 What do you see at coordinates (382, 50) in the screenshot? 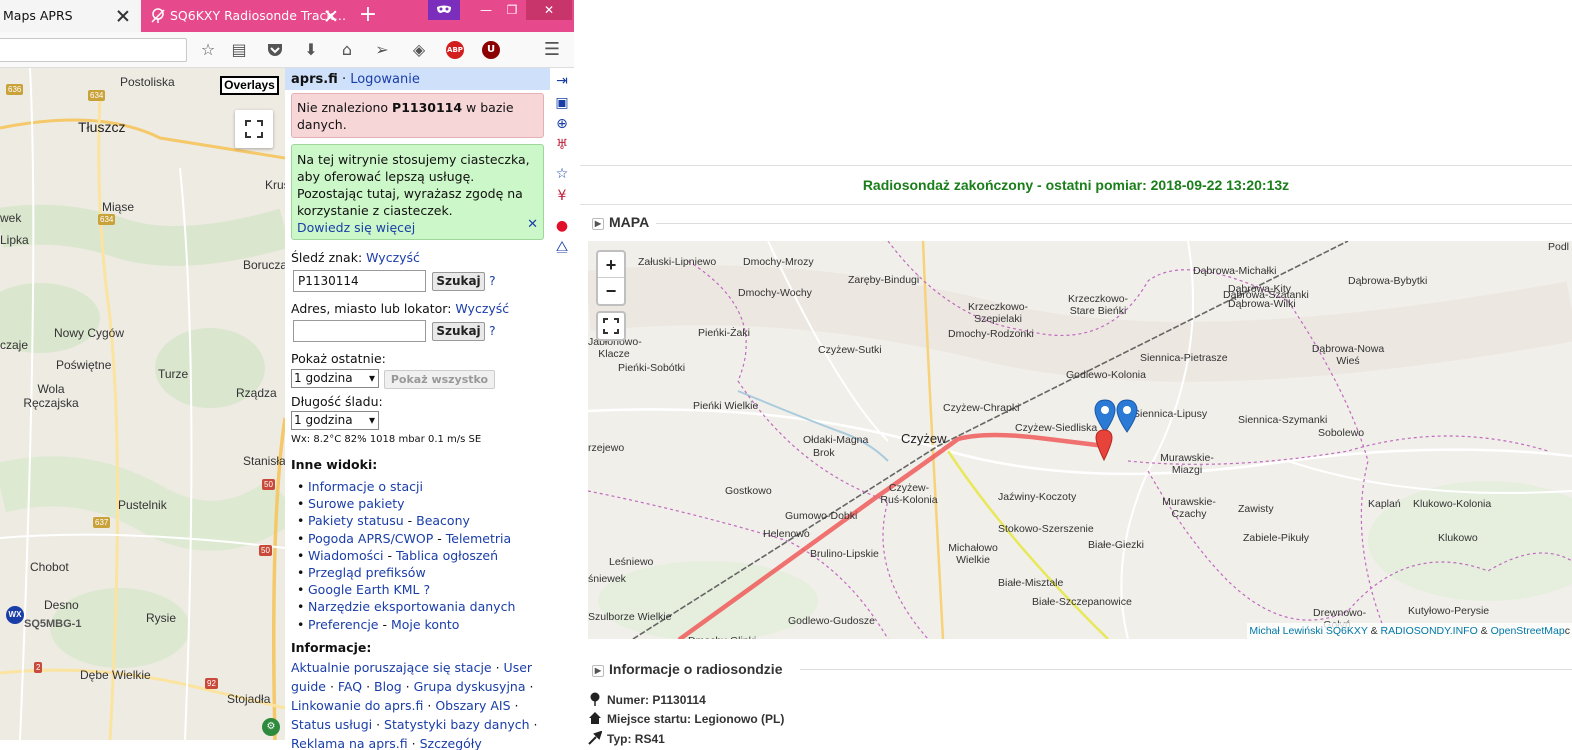
I see `send-icon: ➢` at bounding box center [382, 50].